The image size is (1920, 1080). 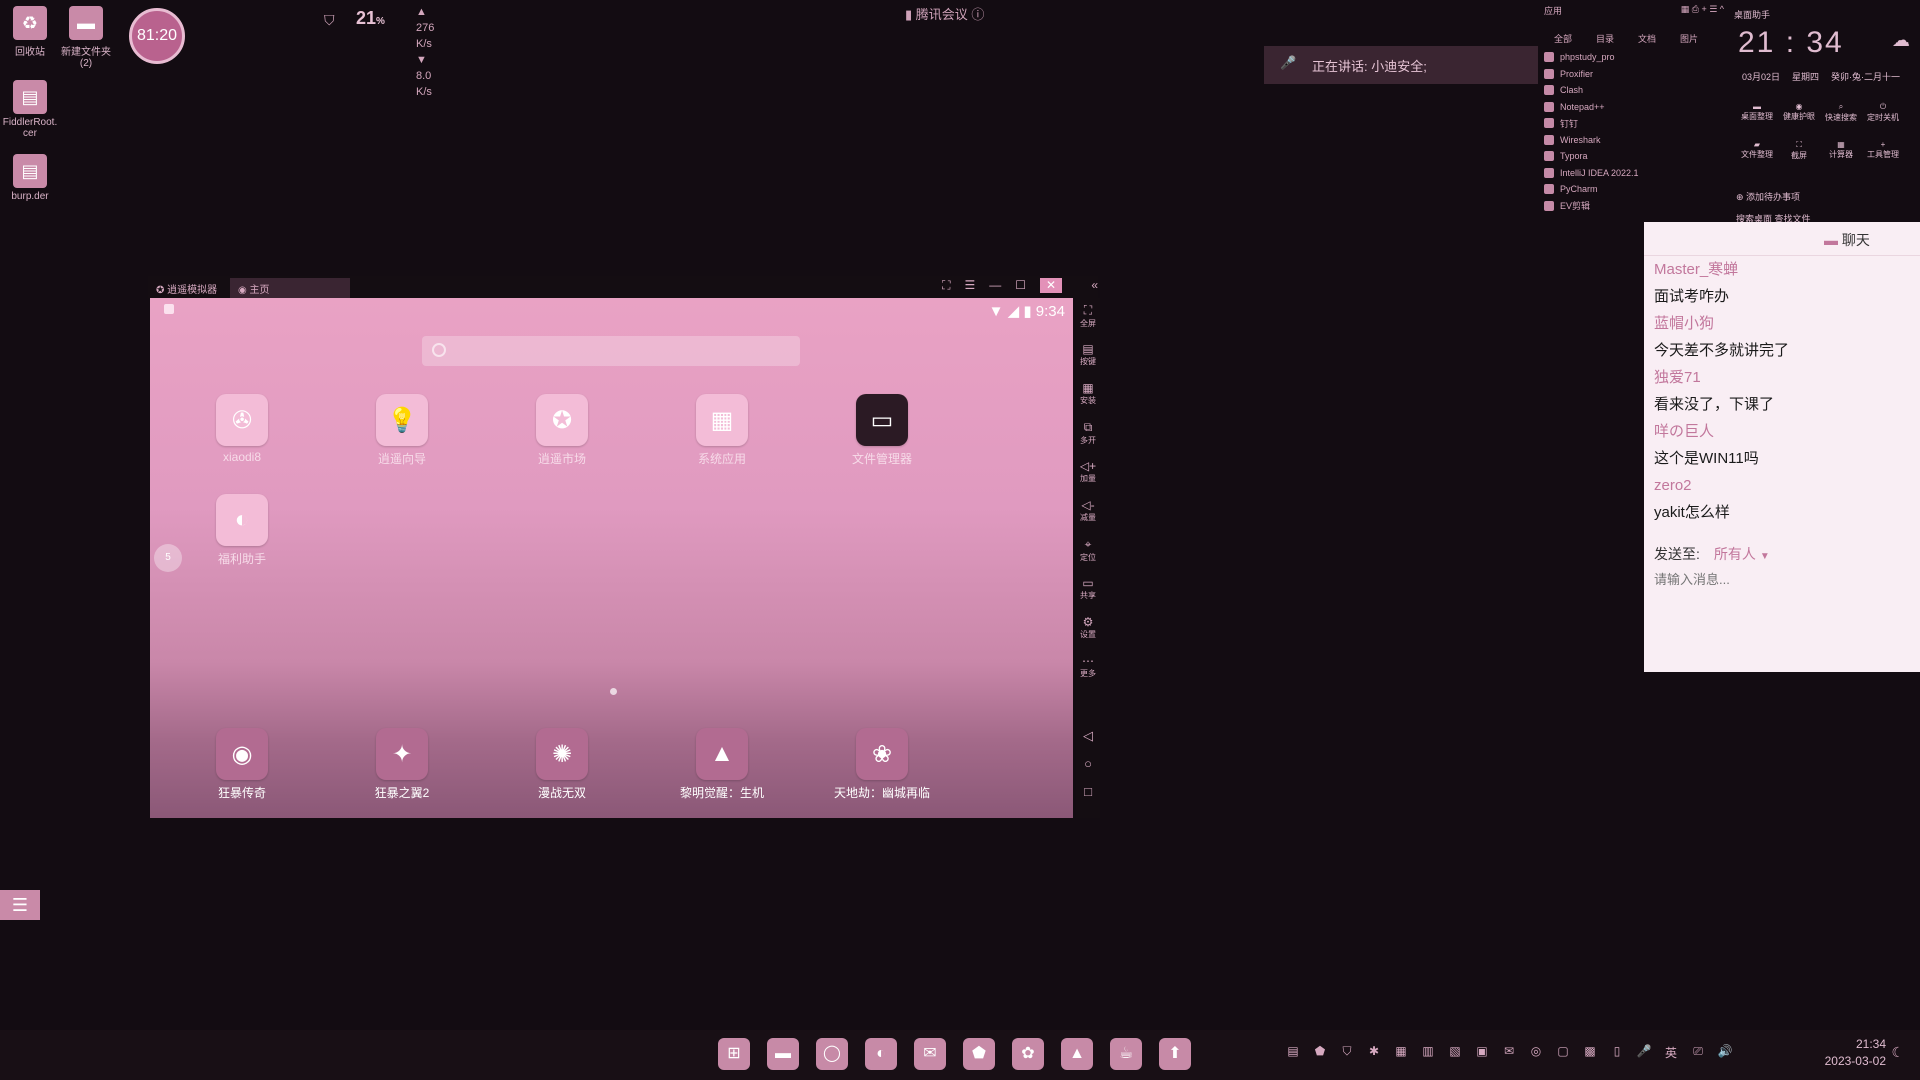 I want to click on toolbar-volume-down: ◁- 减量, so click(x=1088, y=512).